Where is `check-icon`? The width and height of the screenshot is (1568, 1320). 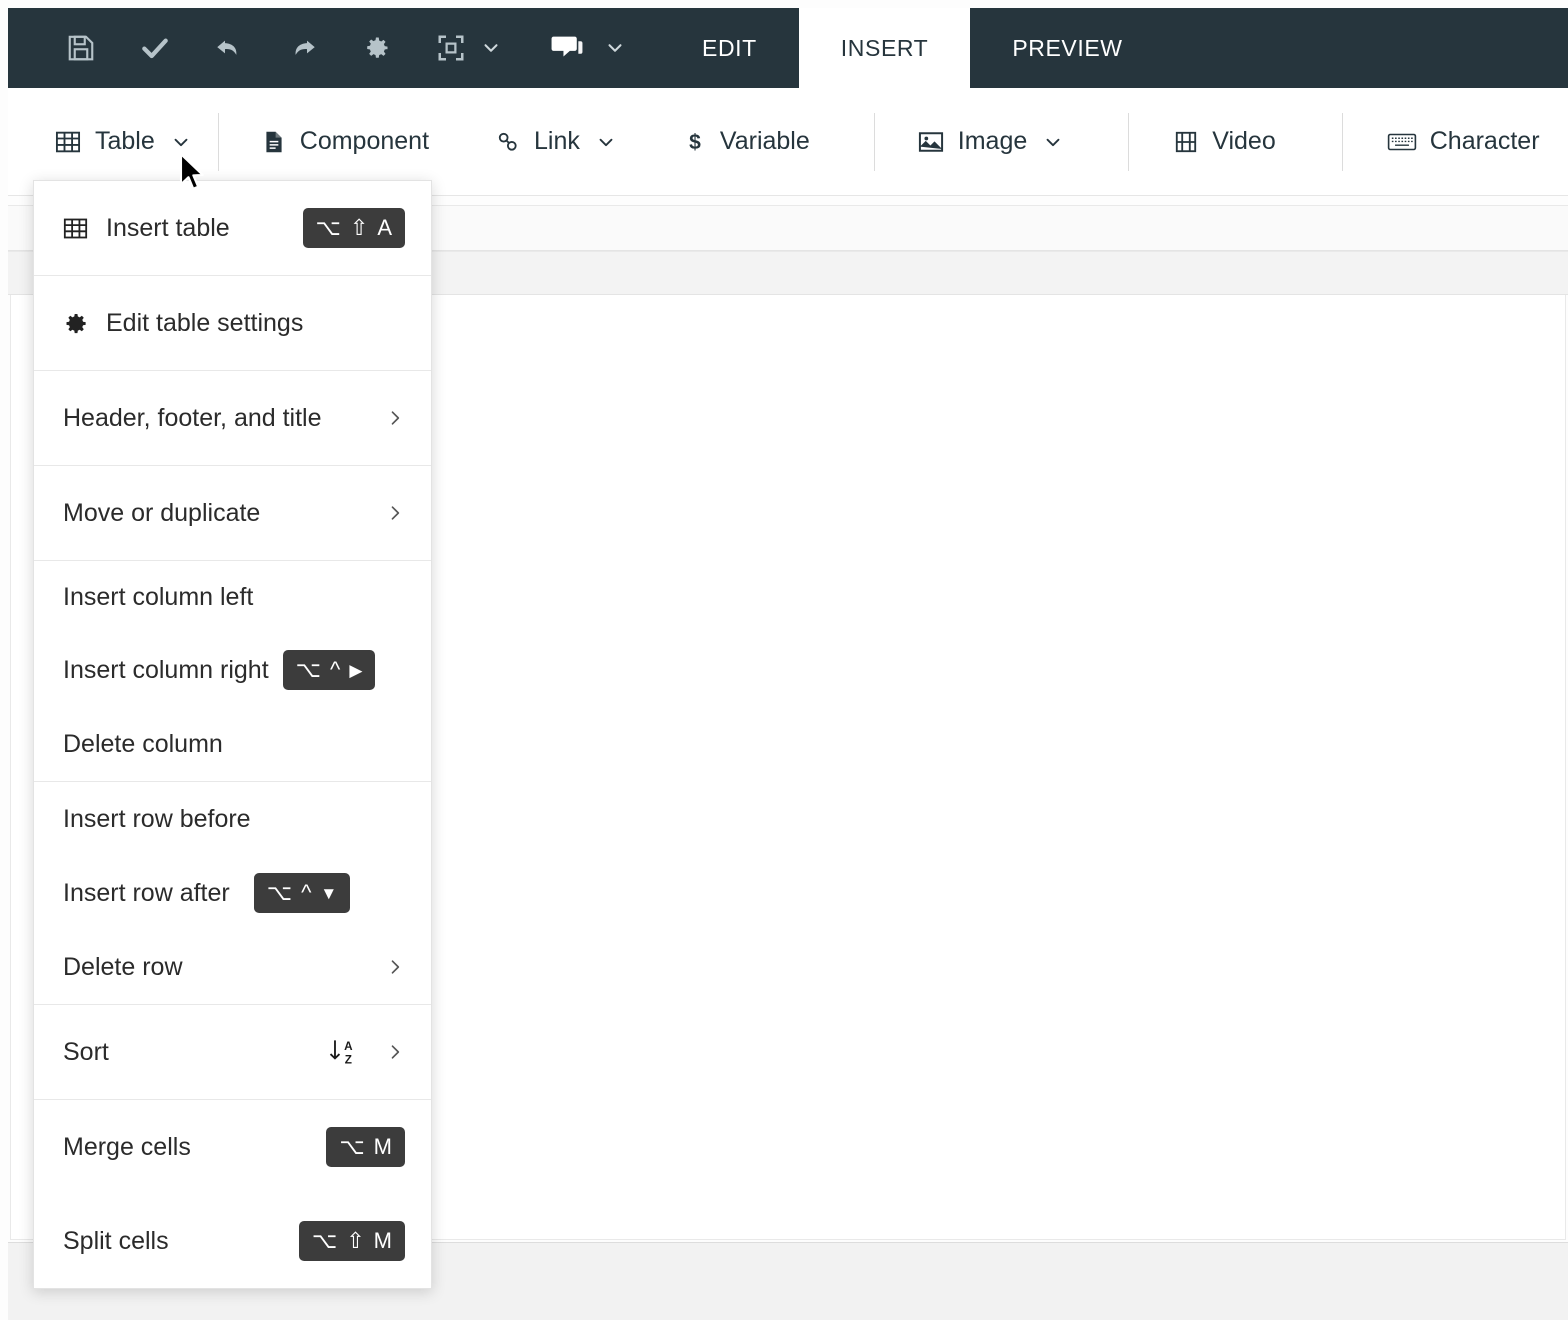
check-icon is located at coordinates (155, 48).